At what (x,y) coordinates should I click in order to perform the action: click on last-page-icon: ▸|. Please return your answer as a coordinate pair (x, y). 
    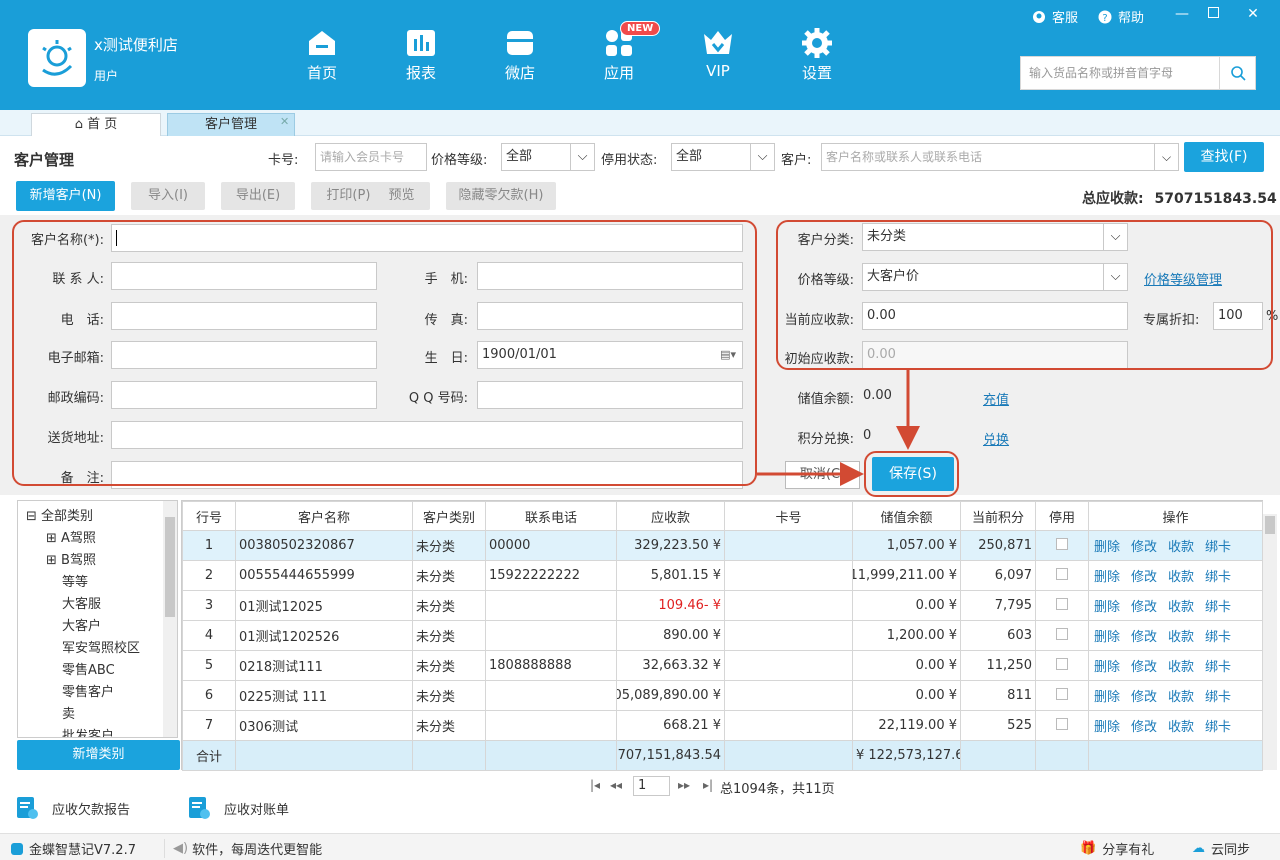
    Looking at the image, I should click on (708, 785).